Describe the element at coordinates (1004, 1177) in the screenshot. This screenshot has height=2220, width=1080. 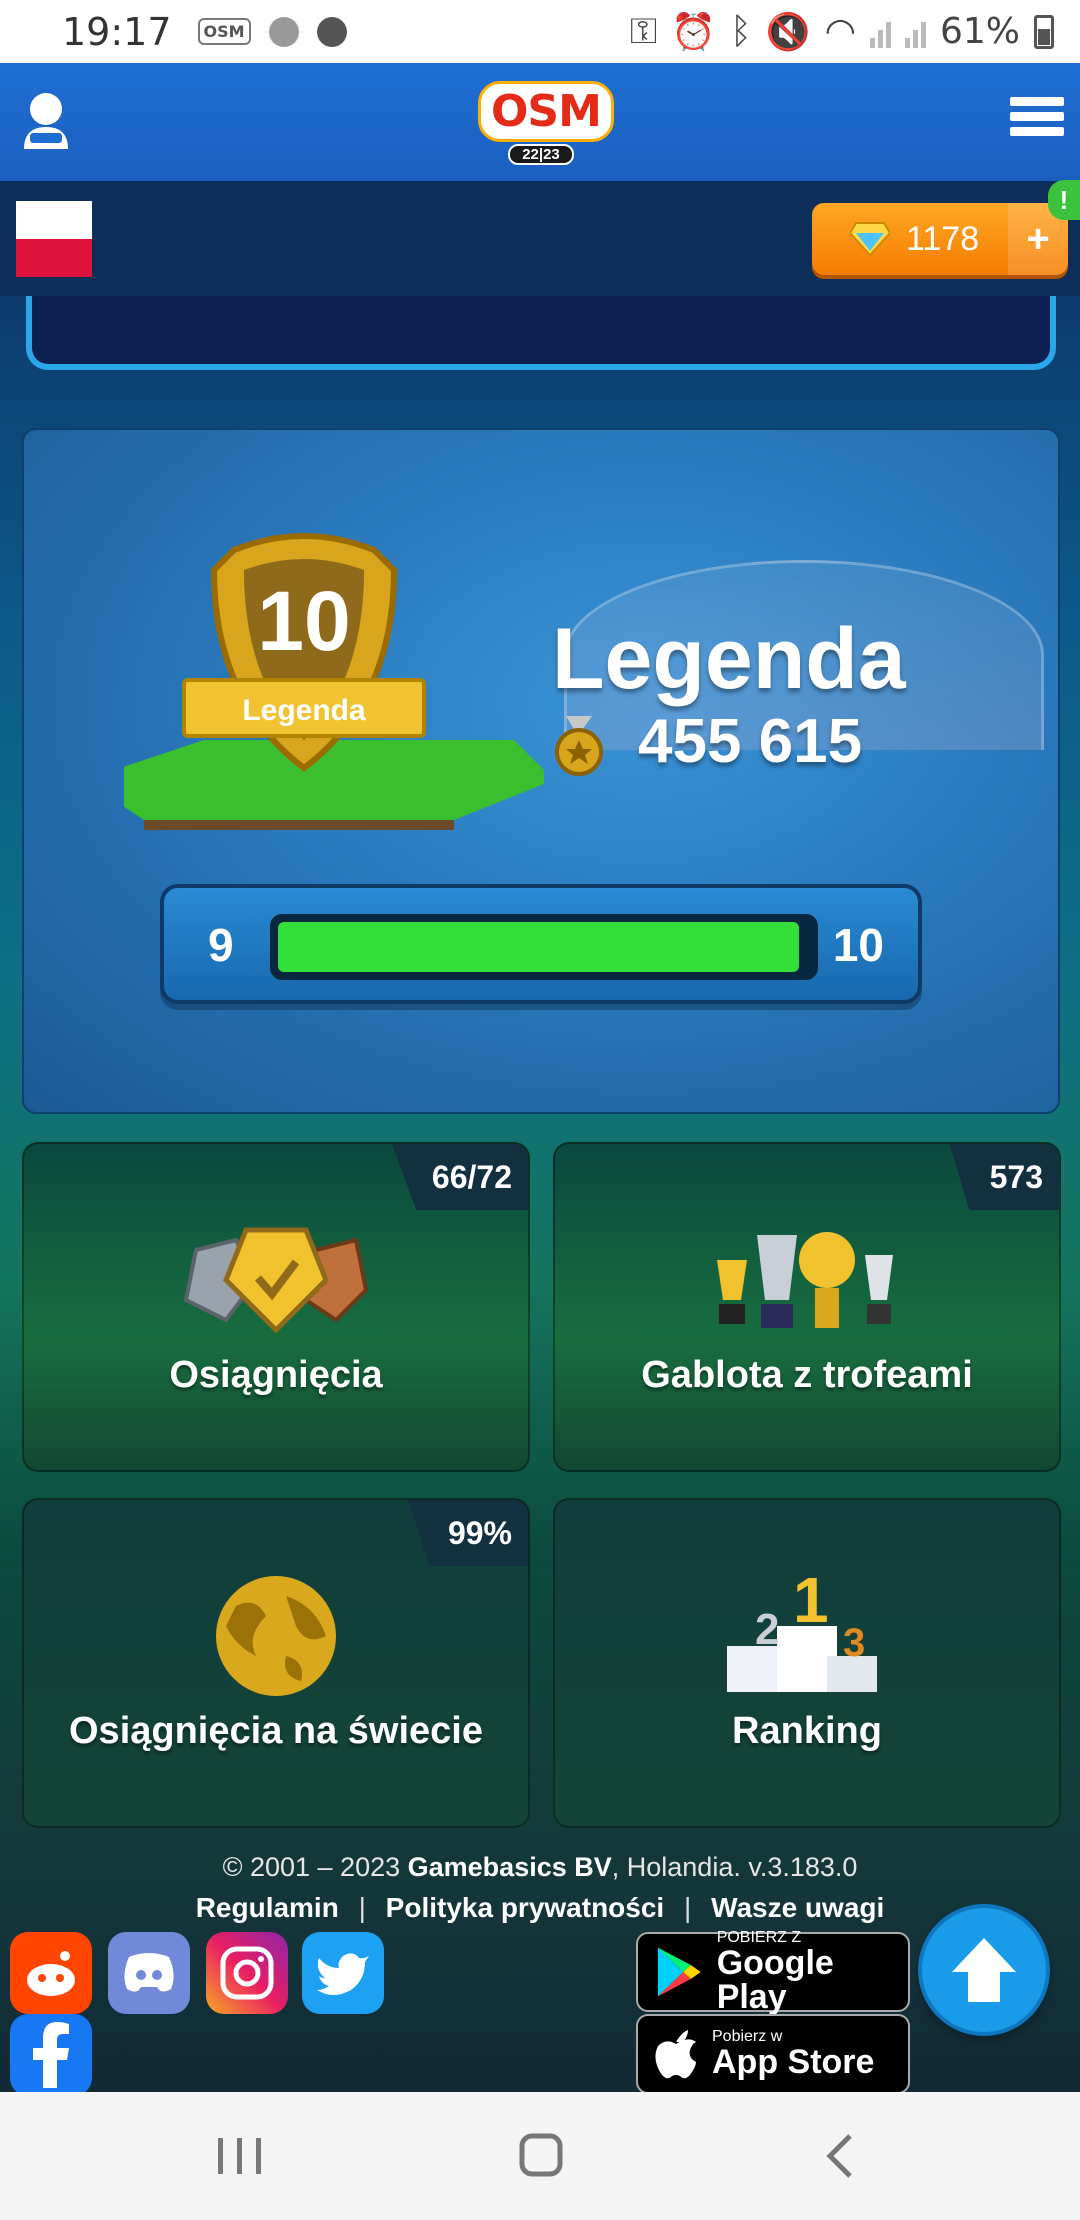
I see `trophies-count: 573` at that location.